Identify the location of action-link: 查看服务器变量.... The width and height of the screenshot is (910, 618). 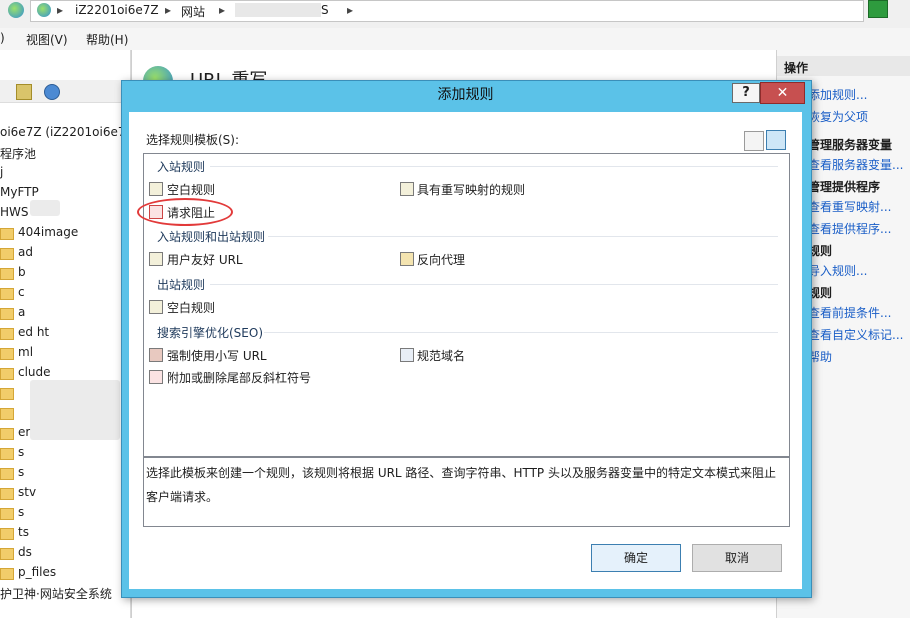
(855, 164).